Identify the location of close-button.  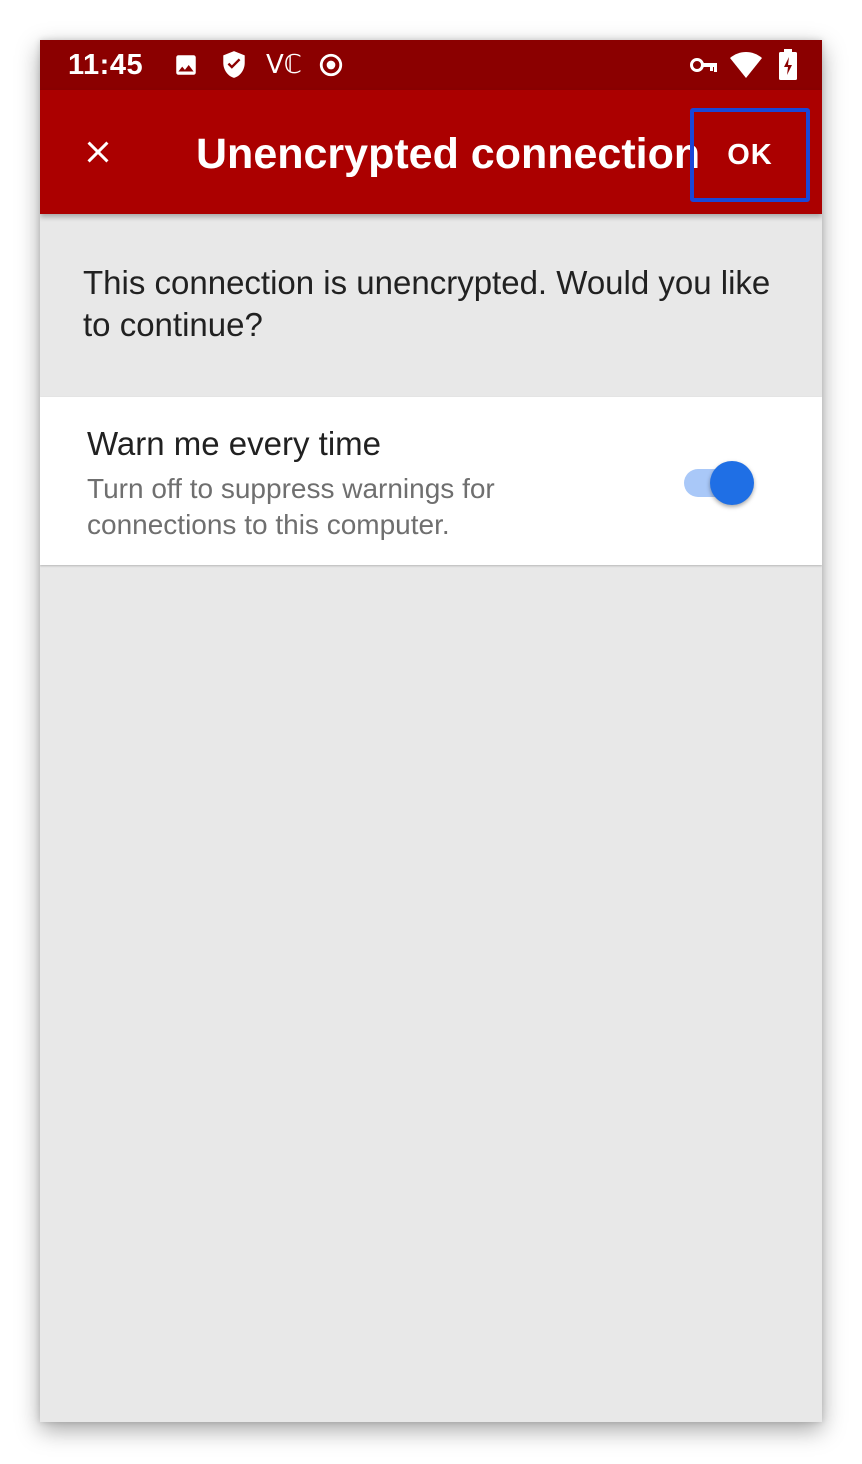
(98, 152).